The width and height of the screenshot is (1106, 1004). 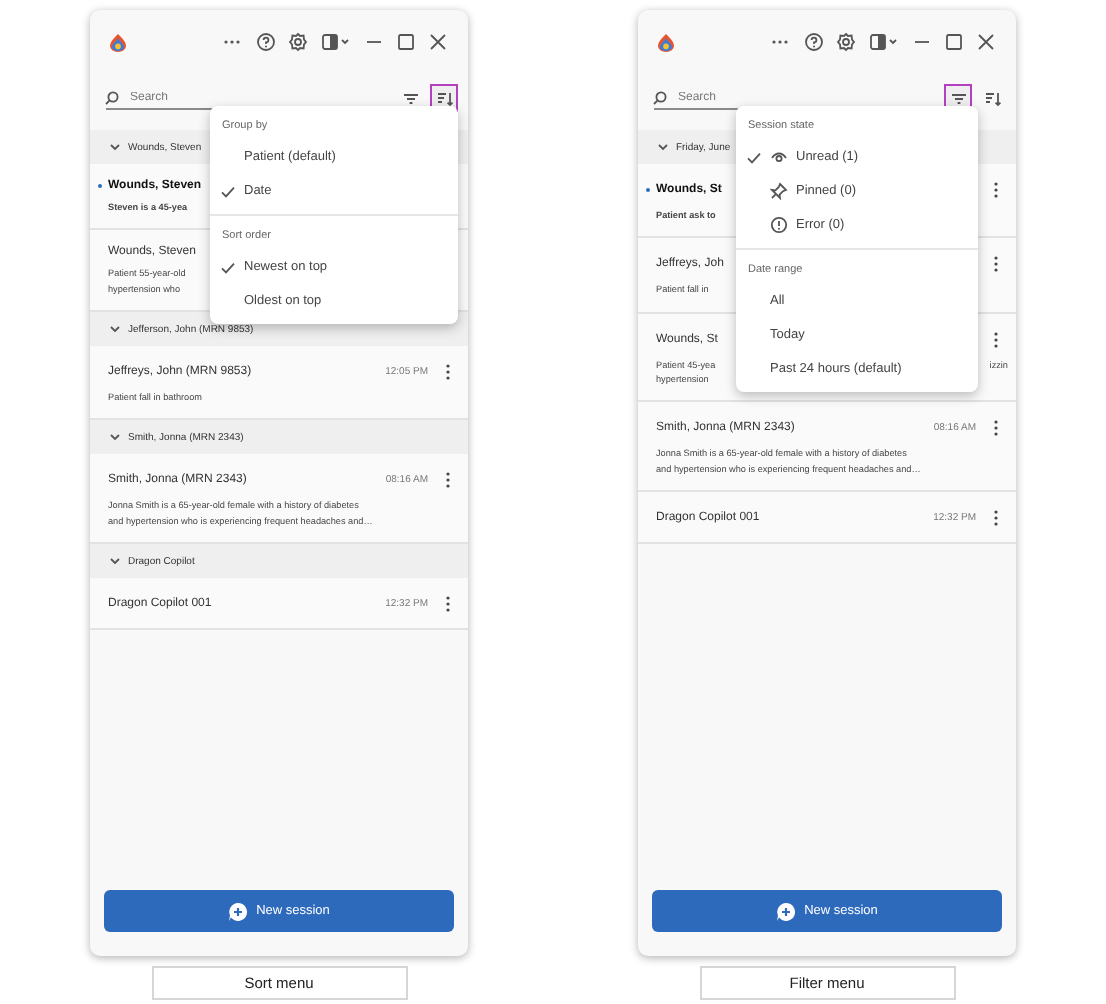 I want to click on error-icon, so click(x=779, y=225).